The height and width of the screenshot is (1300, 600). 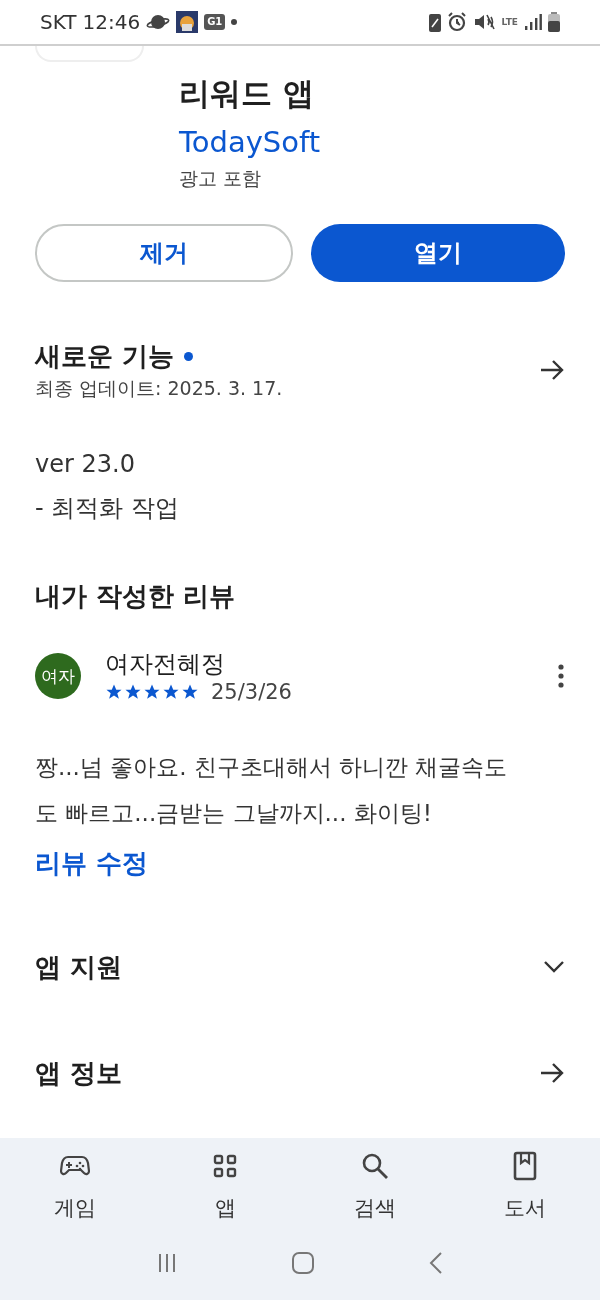 What do you see at coordinates (457, 22) in the screenshot?
I see `alarm-icon` at bounding box center [457, 22].